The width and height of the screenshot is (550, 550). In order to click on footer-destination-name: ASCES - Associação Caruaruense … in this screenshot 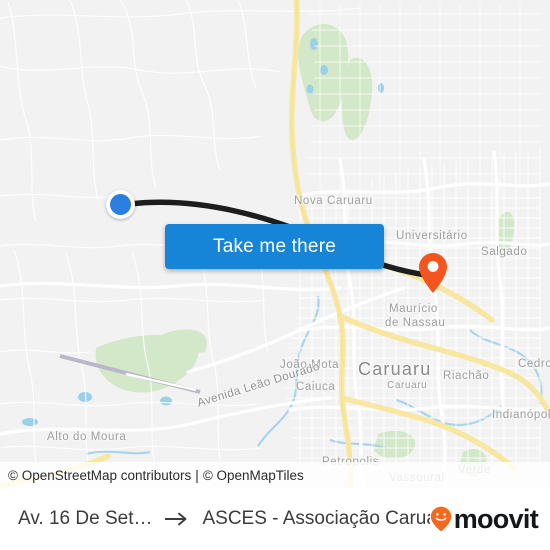, I will do `click(315, 519)`.